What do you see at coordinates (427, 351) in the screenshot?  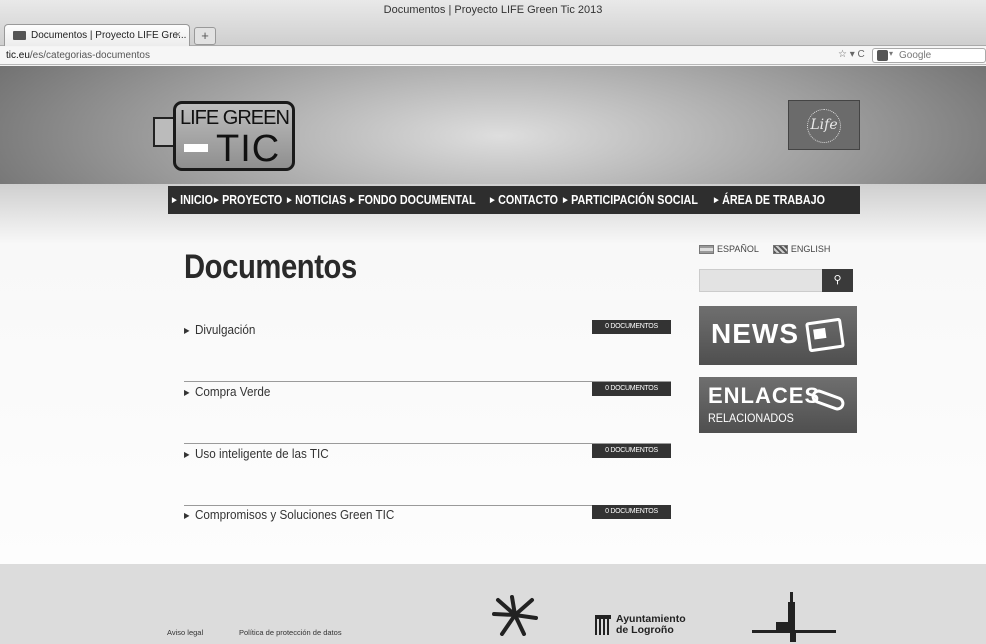 I see `category-row: ▶ Divulgación 0 DOCUMENTOS` at bounding box center [427, 351].